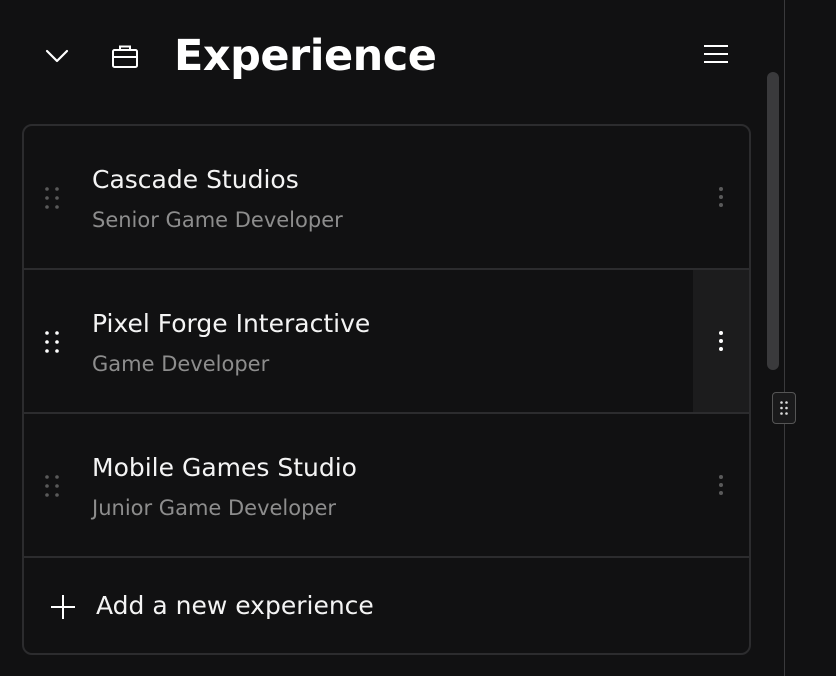 This screenshot has width=836, height=676. What do you see at coordinates (773, 221) in the screenshot?
I see `scrollbar-thumb` at bounding box center [773, 221].